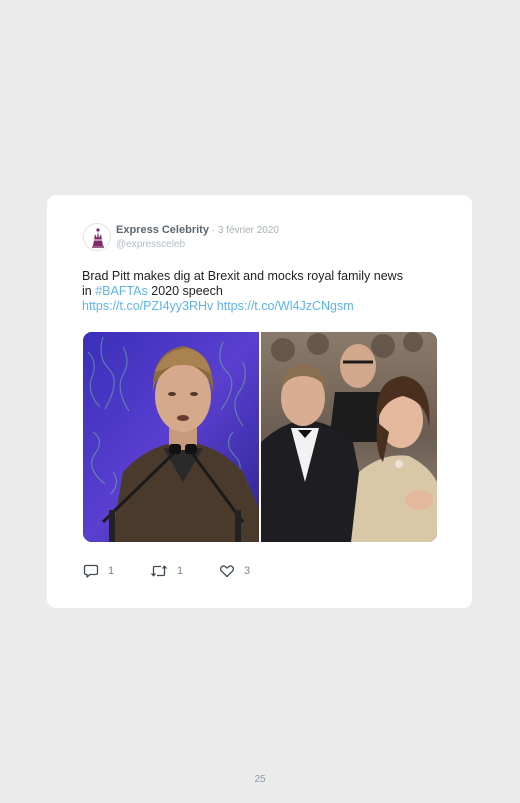 This screenshot has width=520, height=803. What do you see at coordinates (349, 437) in the screenshot?
I see `photo-right` at bounding box center [349, 437].